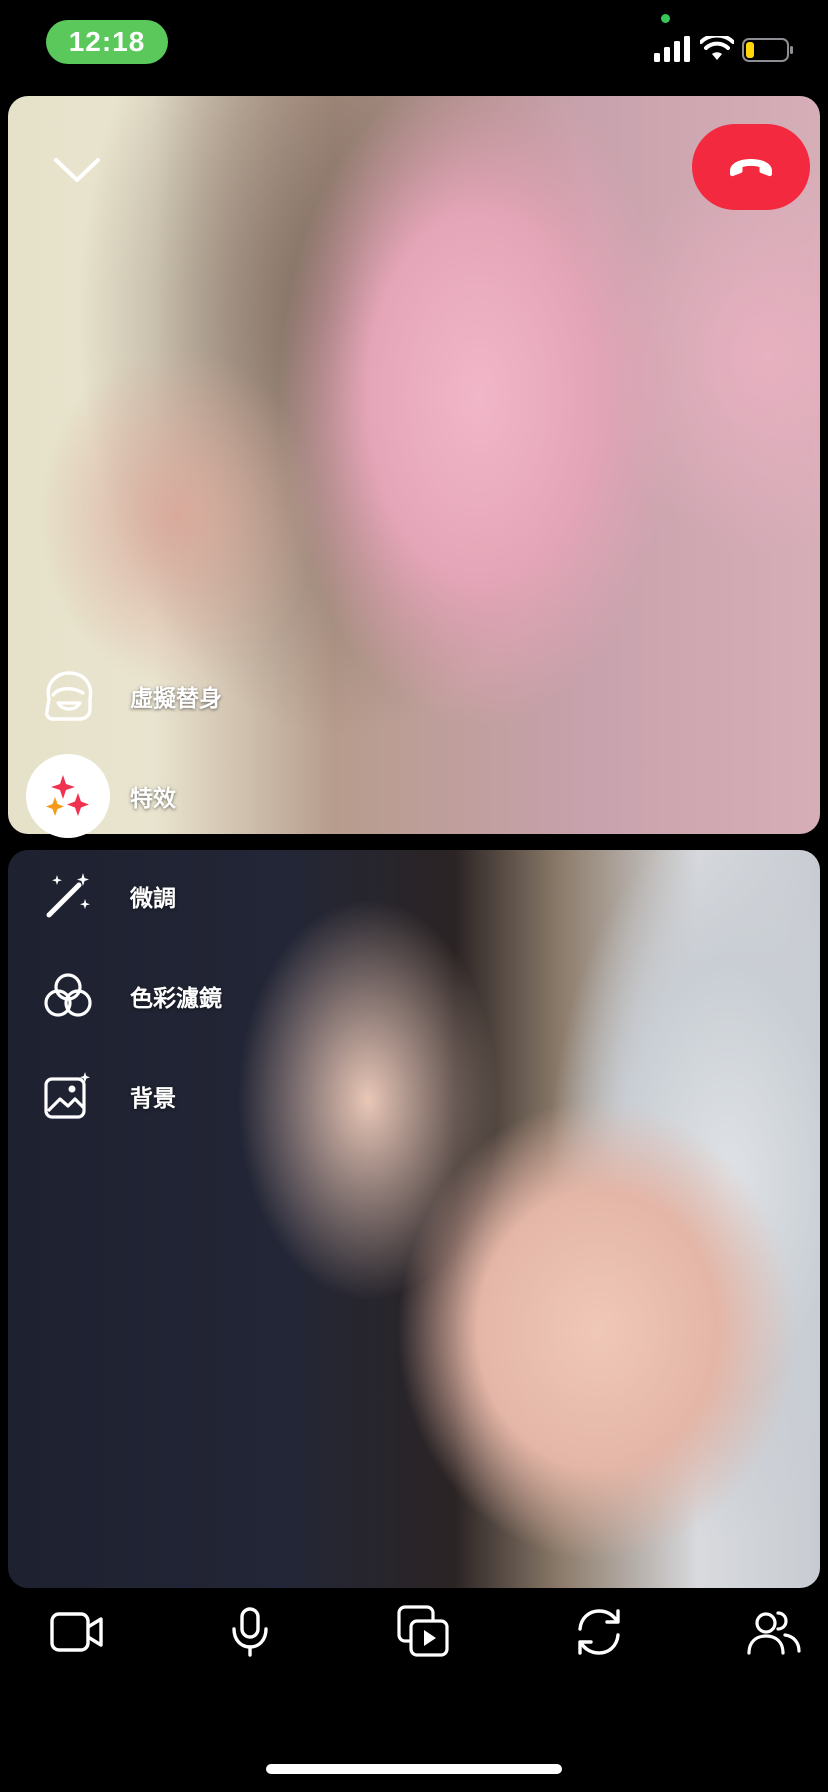  I want to click on menu-label-touch-up: 微調, so click(153, 898).